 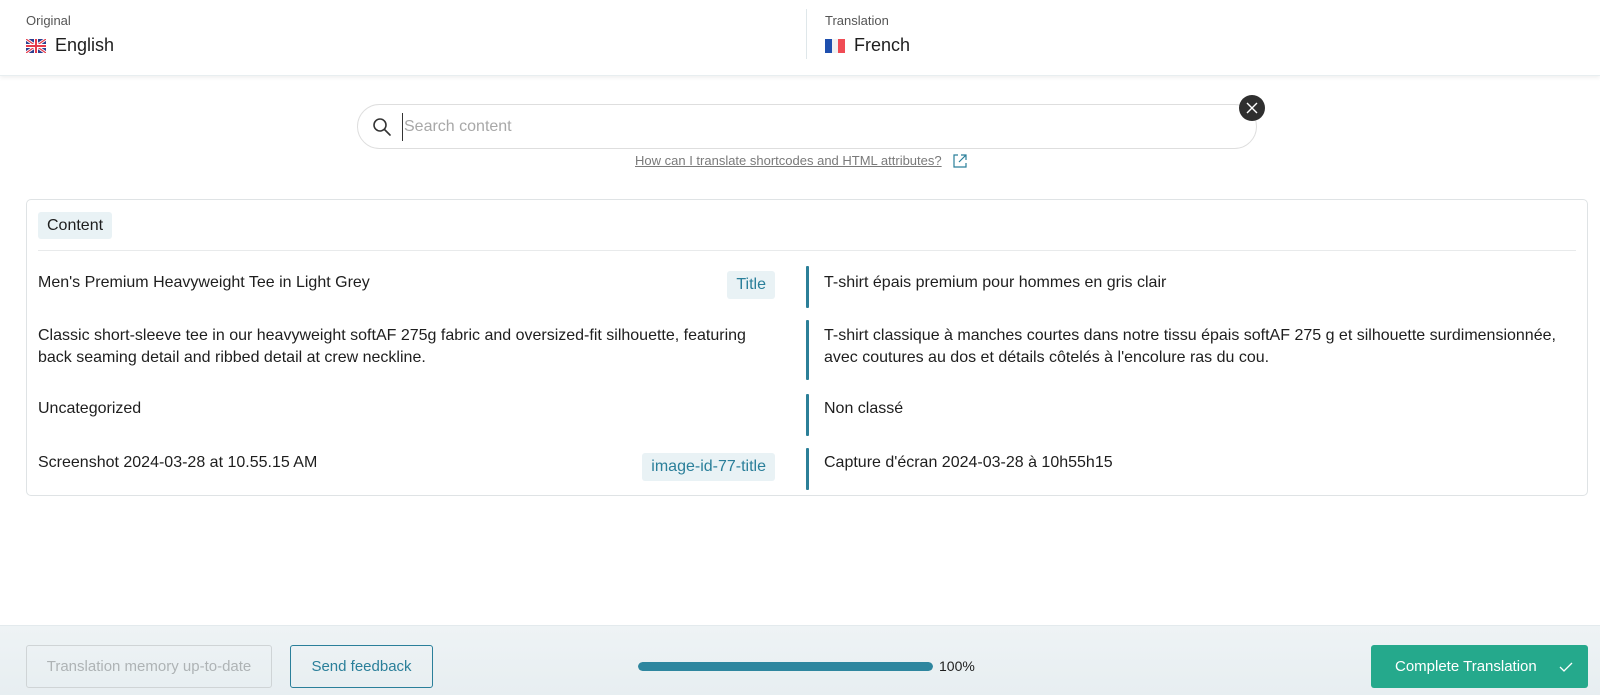 What do you see at coordinates (149, 666) in the screenshot?
I see `translation-memory-button: Translation memory up-to-date` at bounding box center [149, 666].